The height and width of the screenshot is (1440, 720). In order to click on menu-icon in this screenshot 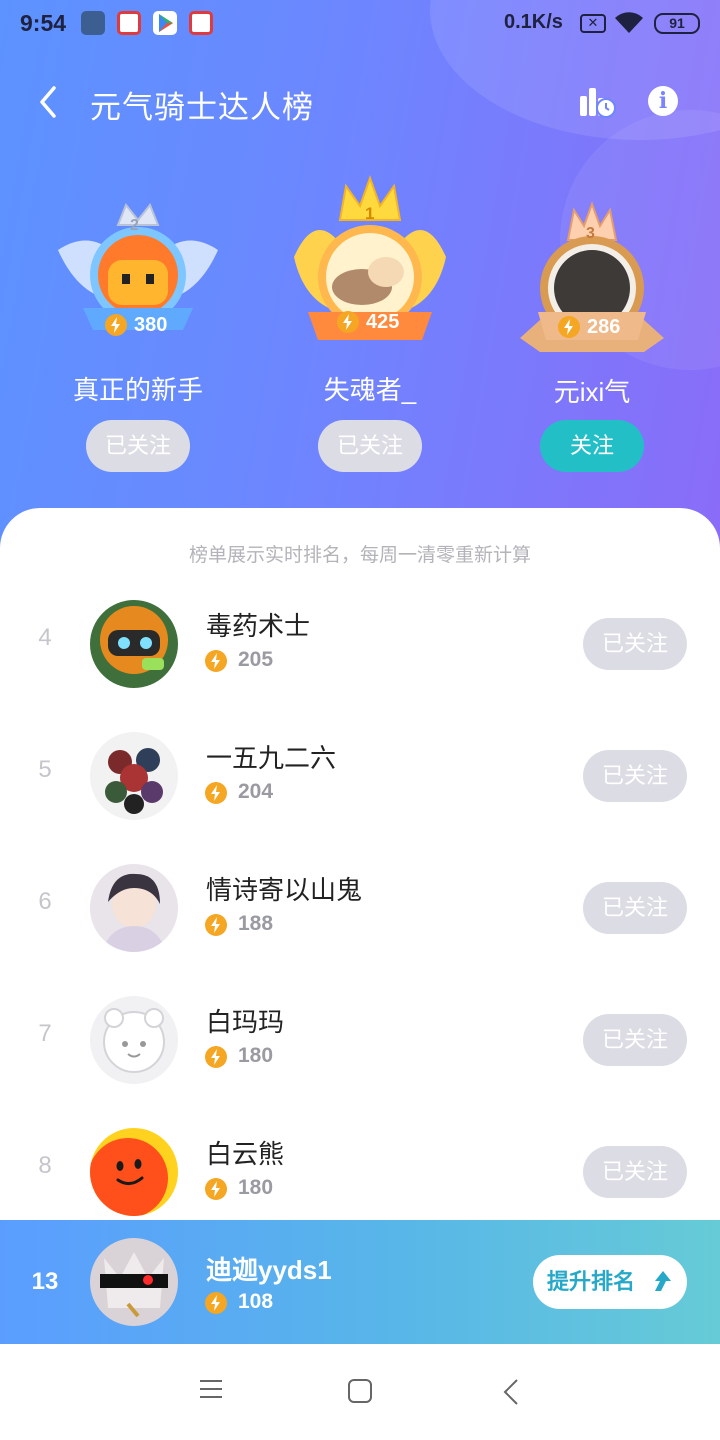, I will do `click(211, 1389)`.